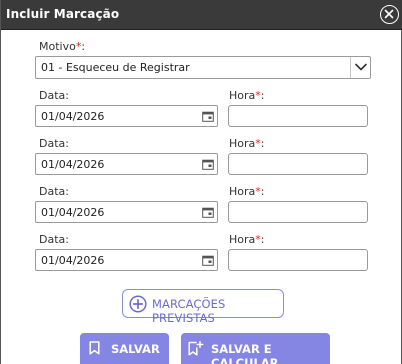 This screenshot has height=364, width=402. Describe the element at coordinates (196, 348) in the screenshot. I see `bookmark-plus-icon` at that location.